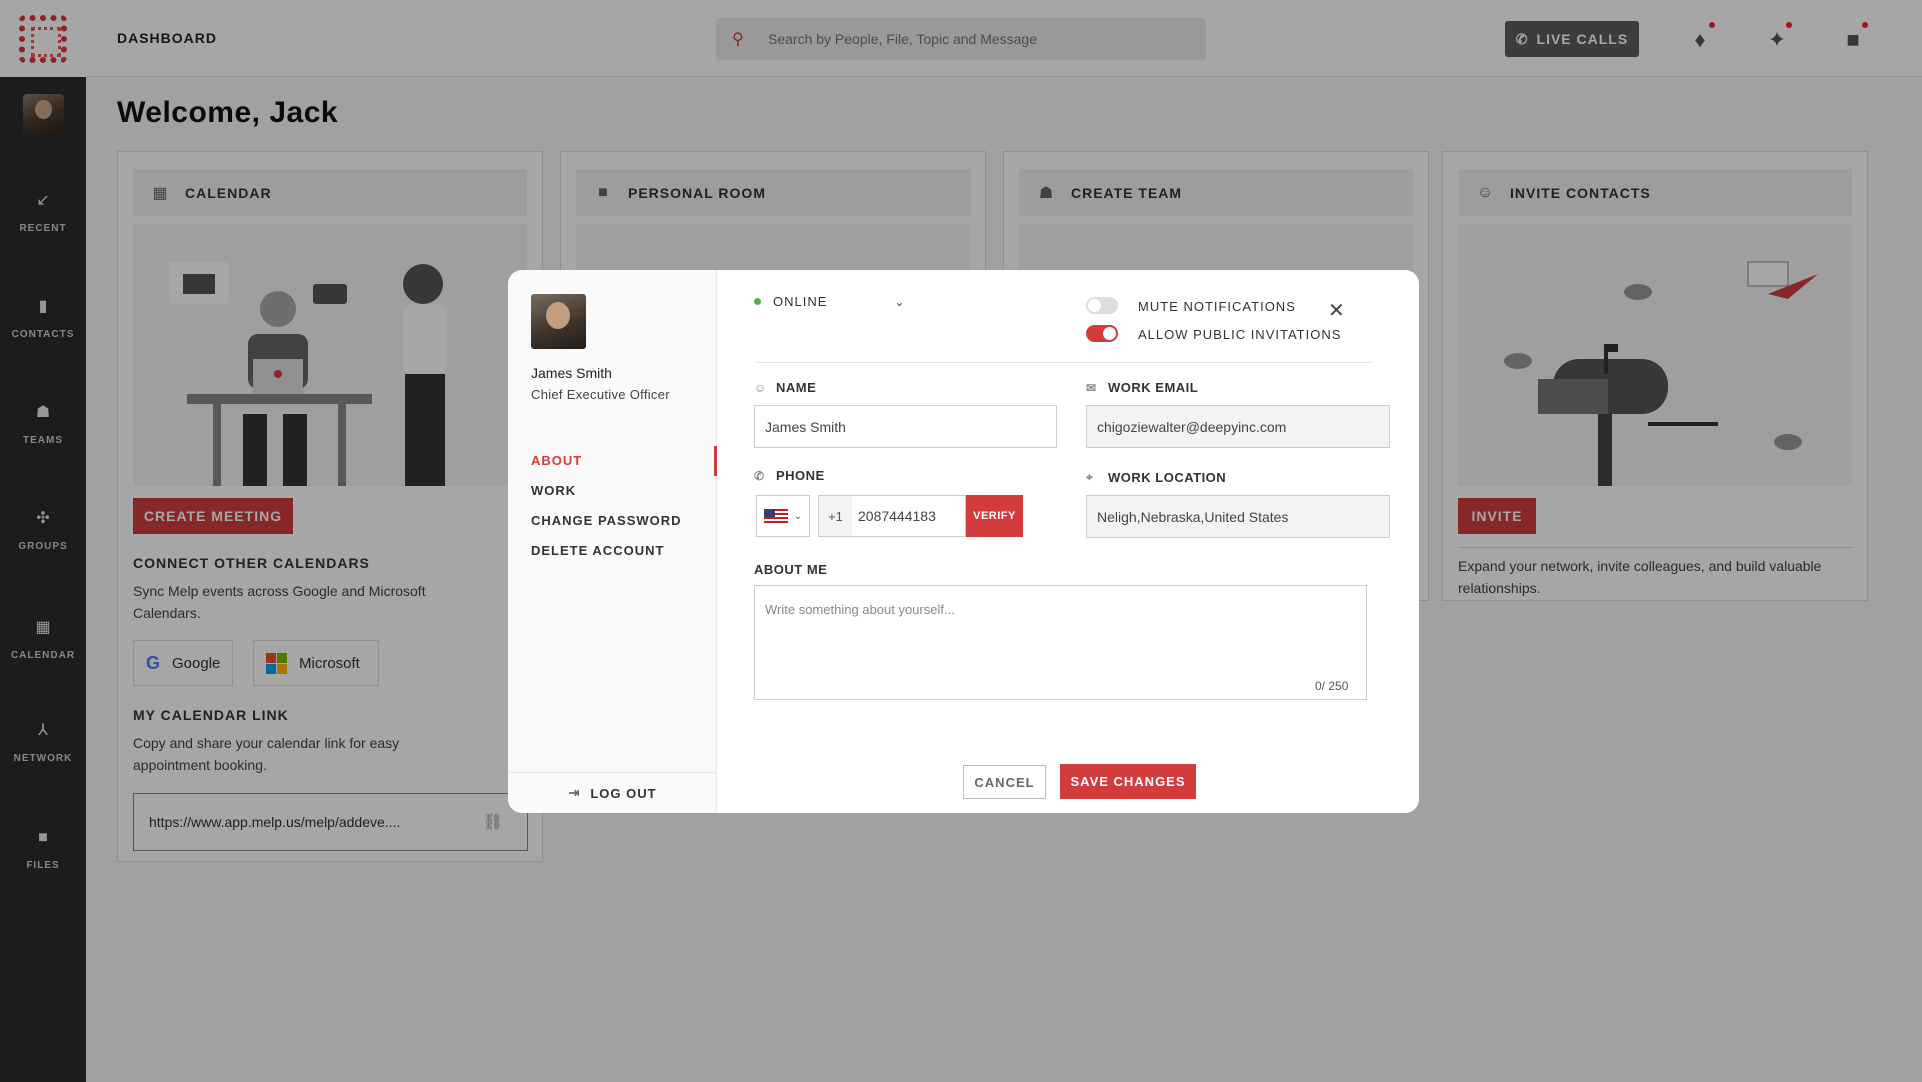 Image resolution: width=1922 pixels, height=1082 pixels. I want to click on cancel-button: CANCEL, so click(1004, 782).